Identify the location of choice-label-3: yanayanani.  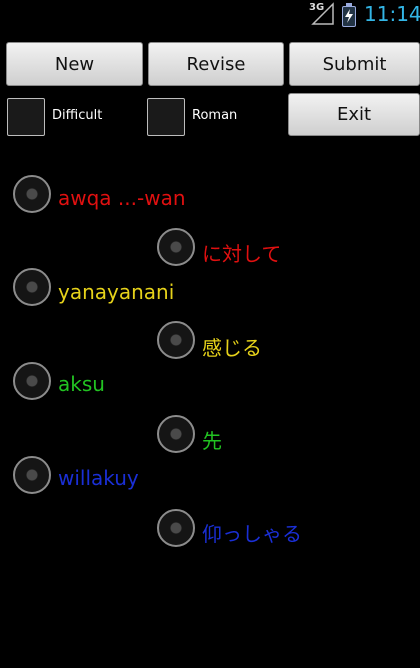
(116, 292).